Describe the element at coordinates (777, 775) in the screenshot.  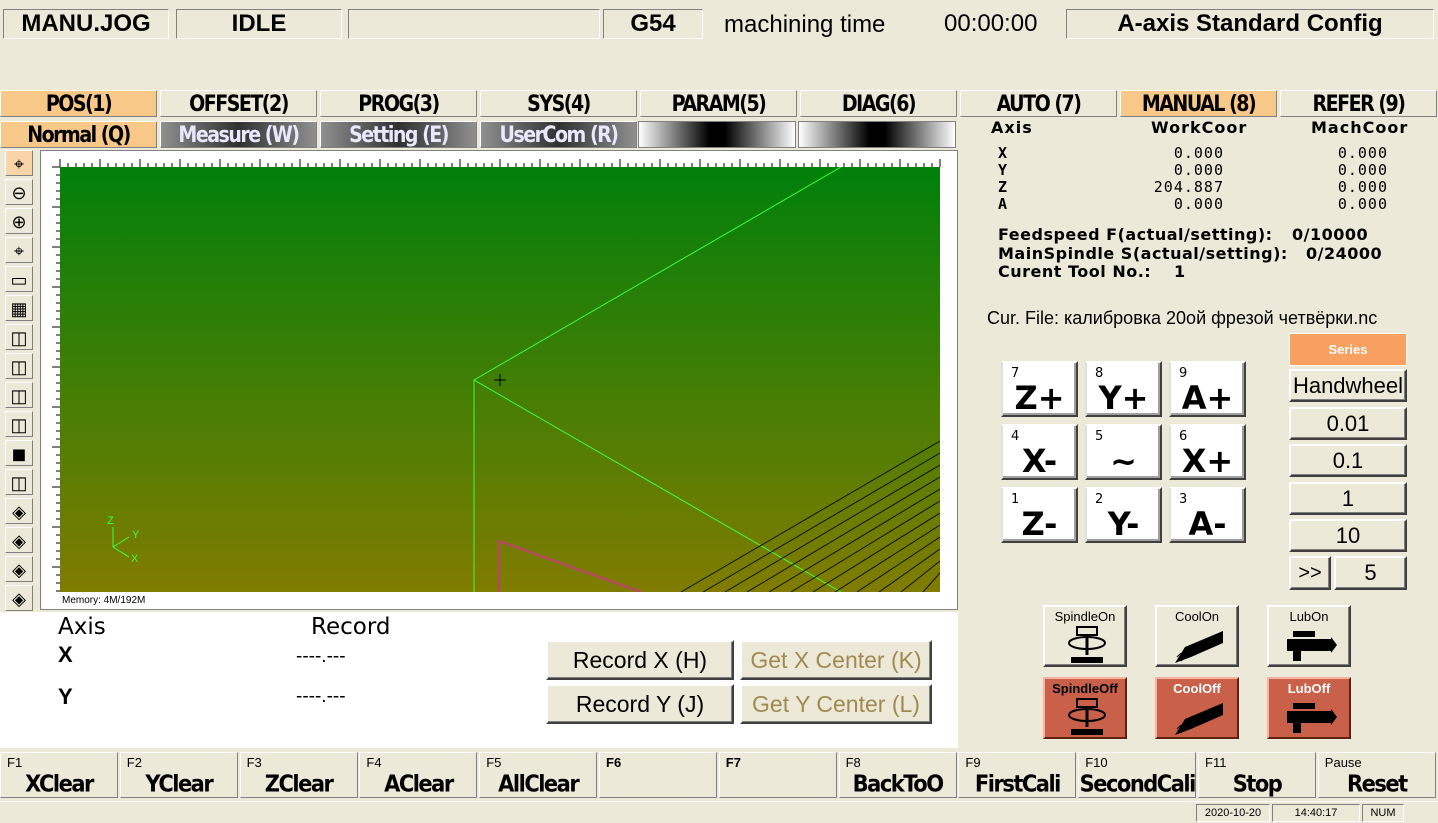
I see `fkey-f7-button: F7` at that location.